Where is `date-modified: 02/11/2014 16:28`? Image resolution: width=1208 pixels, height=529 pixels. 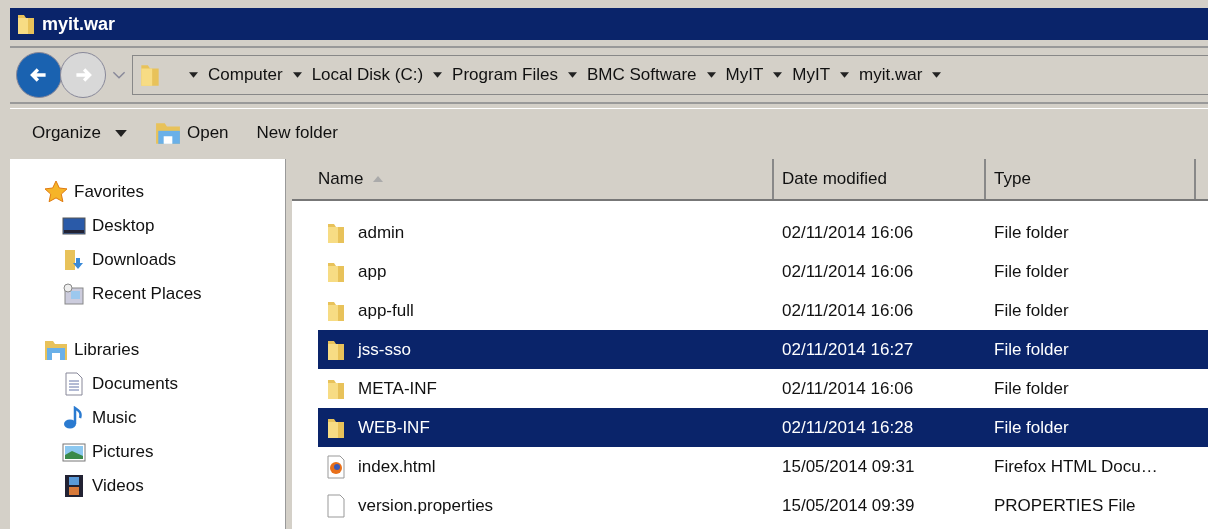 date-modified: 02/11/2014 16:28 is located at coordinates (848, 427).